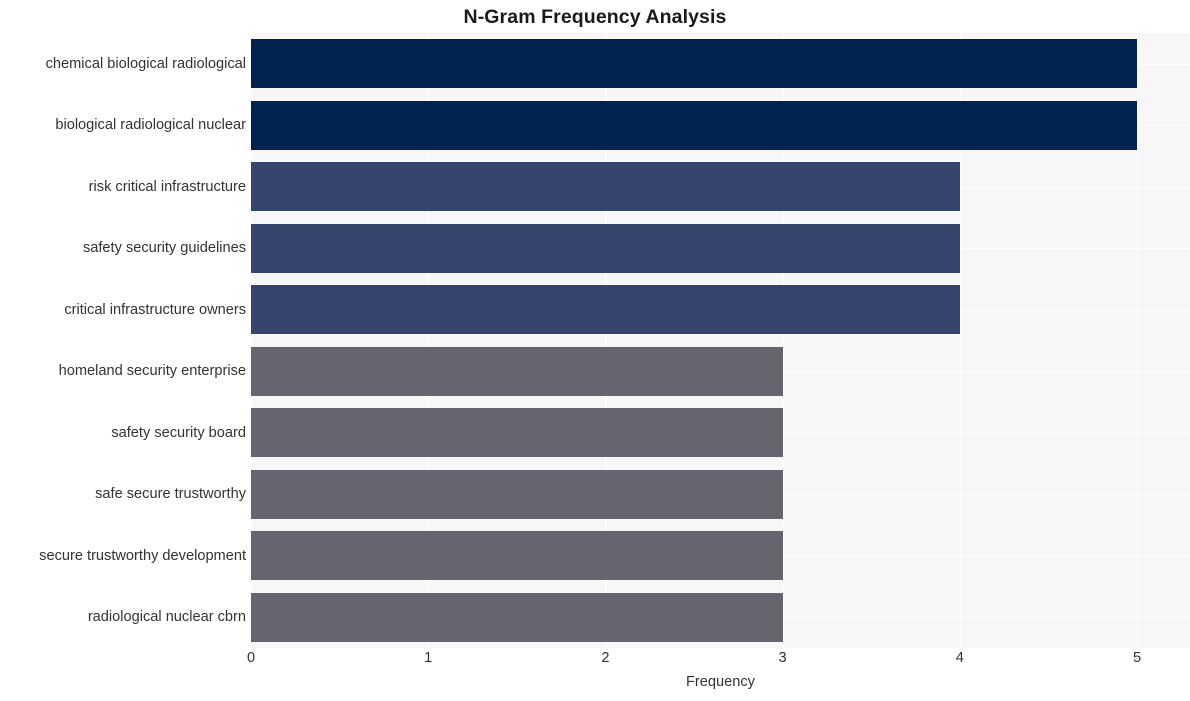 This screenshot has width=1190, height=701. I want to click on y-tick-label: biological radiological nuclear, so click(150, 125).